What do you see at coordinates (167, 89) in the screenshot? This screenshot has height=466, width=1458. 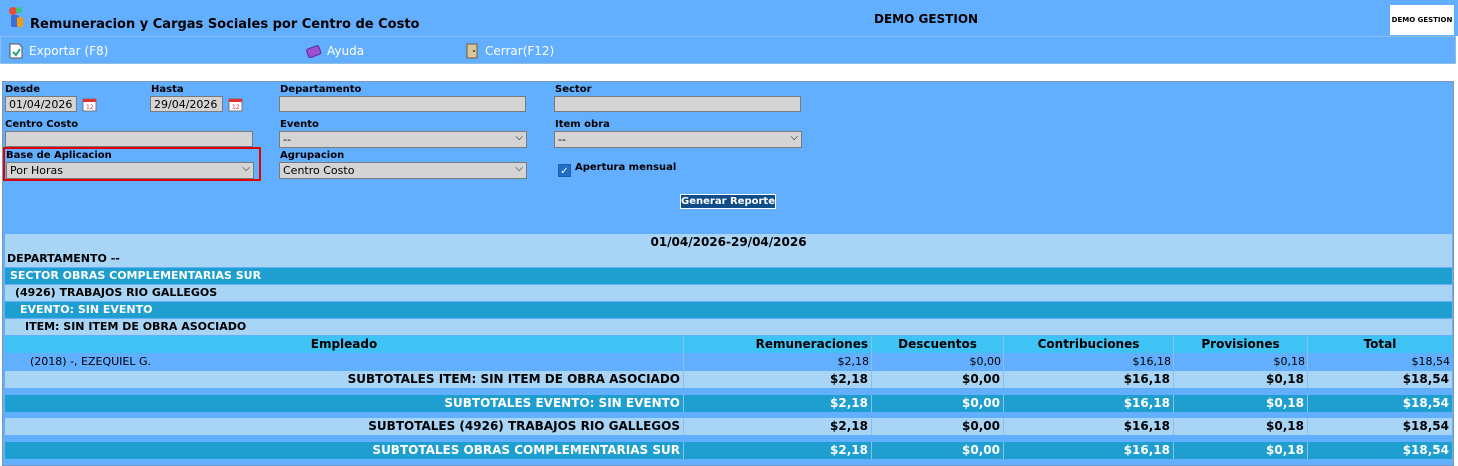 I see `hasta-label: Hasta` at bounding box center [167, 89].